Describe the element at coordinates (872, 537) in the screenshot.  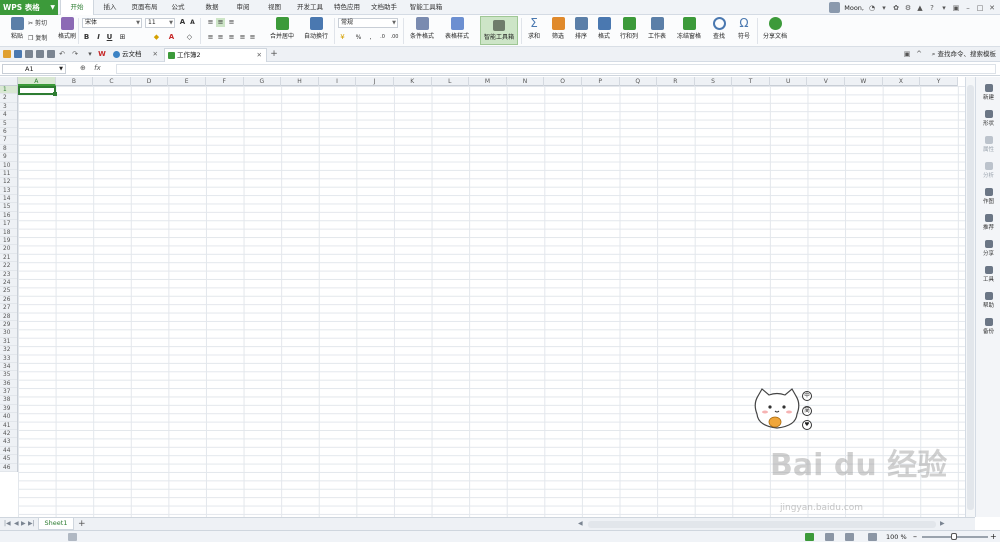
I see `reading-mode-icon` at that location.